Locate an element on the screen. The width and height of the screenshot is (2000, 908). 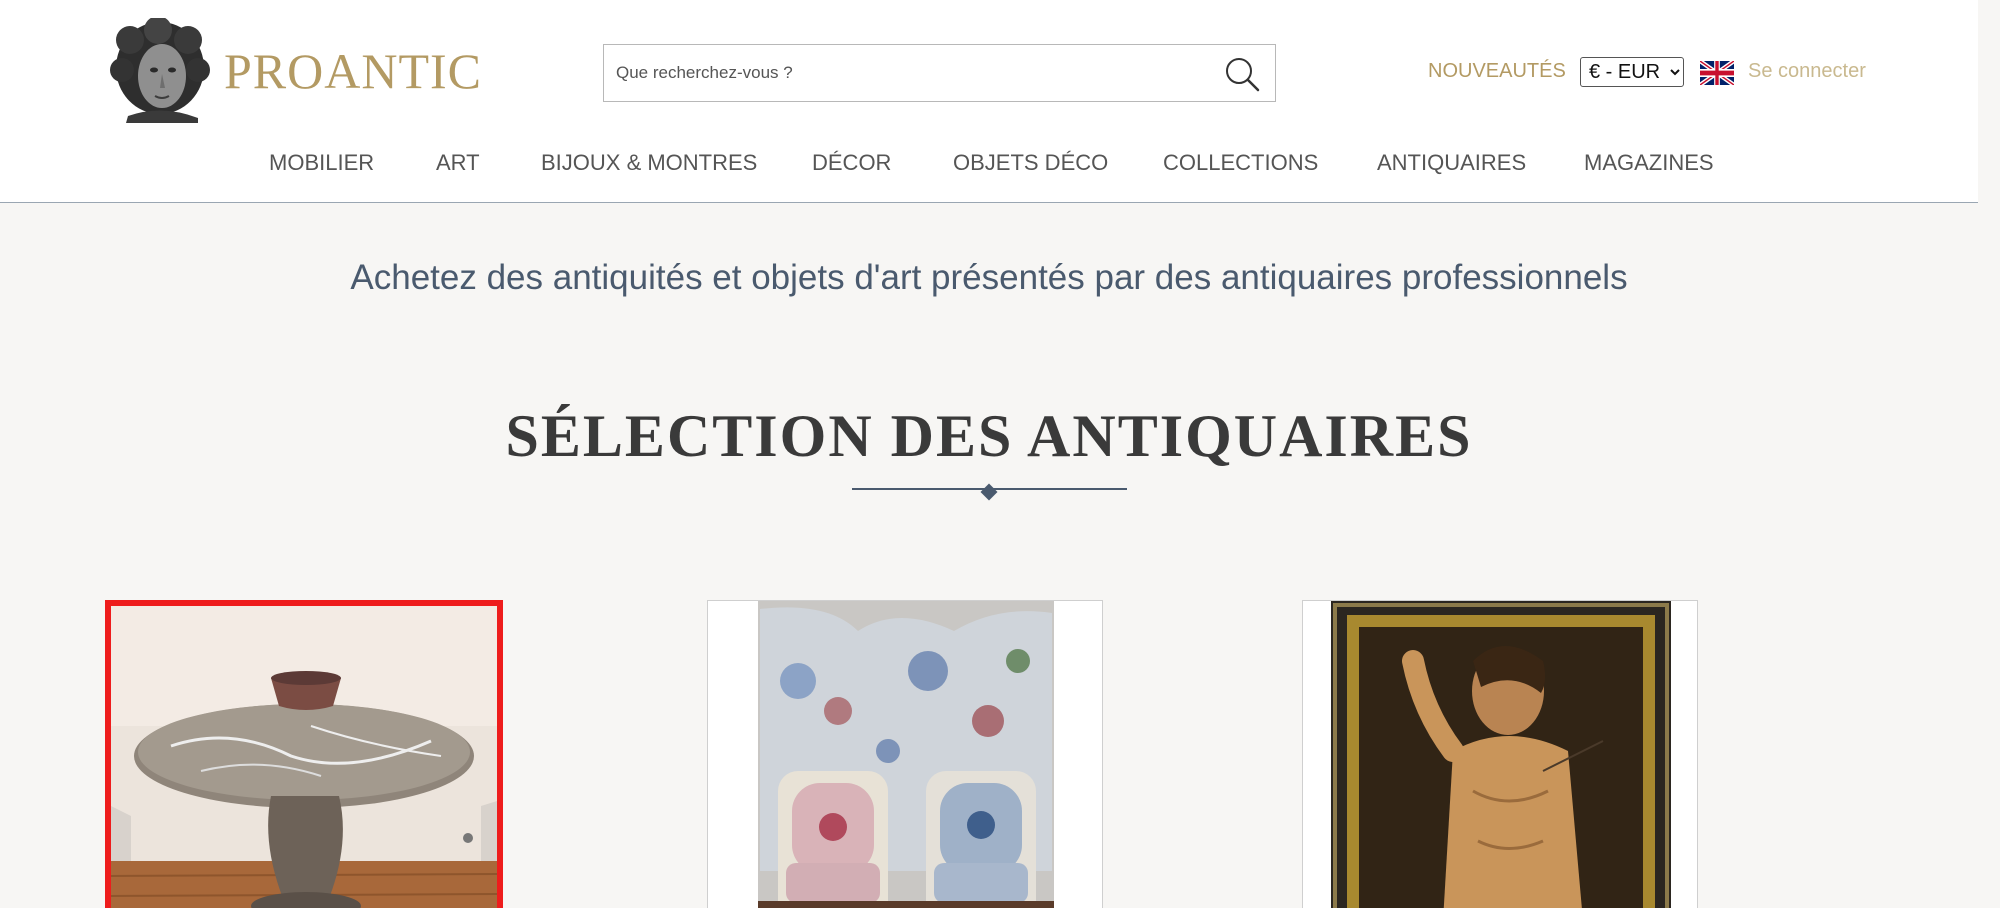
search-bar is located at coordinates (939, 73).